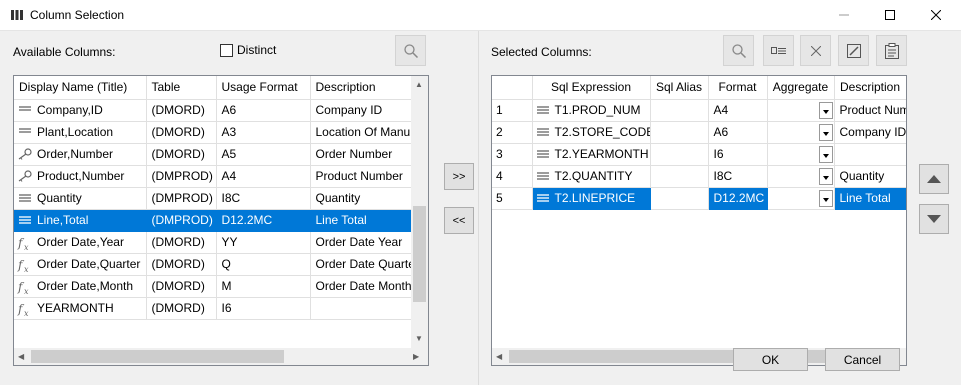 The height and width of the screenshot is (385, 961). I want to click on column-header-aggregate: Aggregate, so click(801, 88).